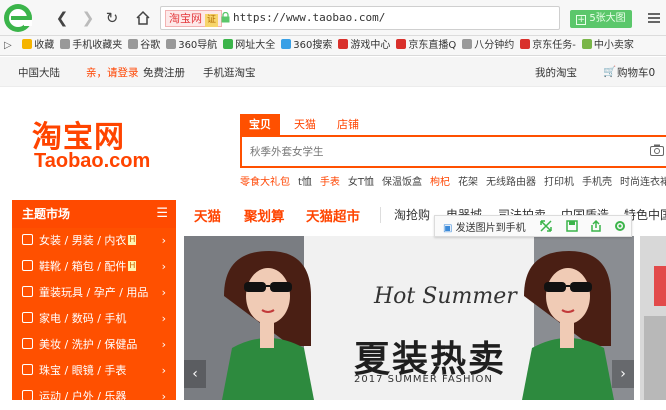  I want to click on send-to-phone-label: 发送图片到手机, so click(490, 228).